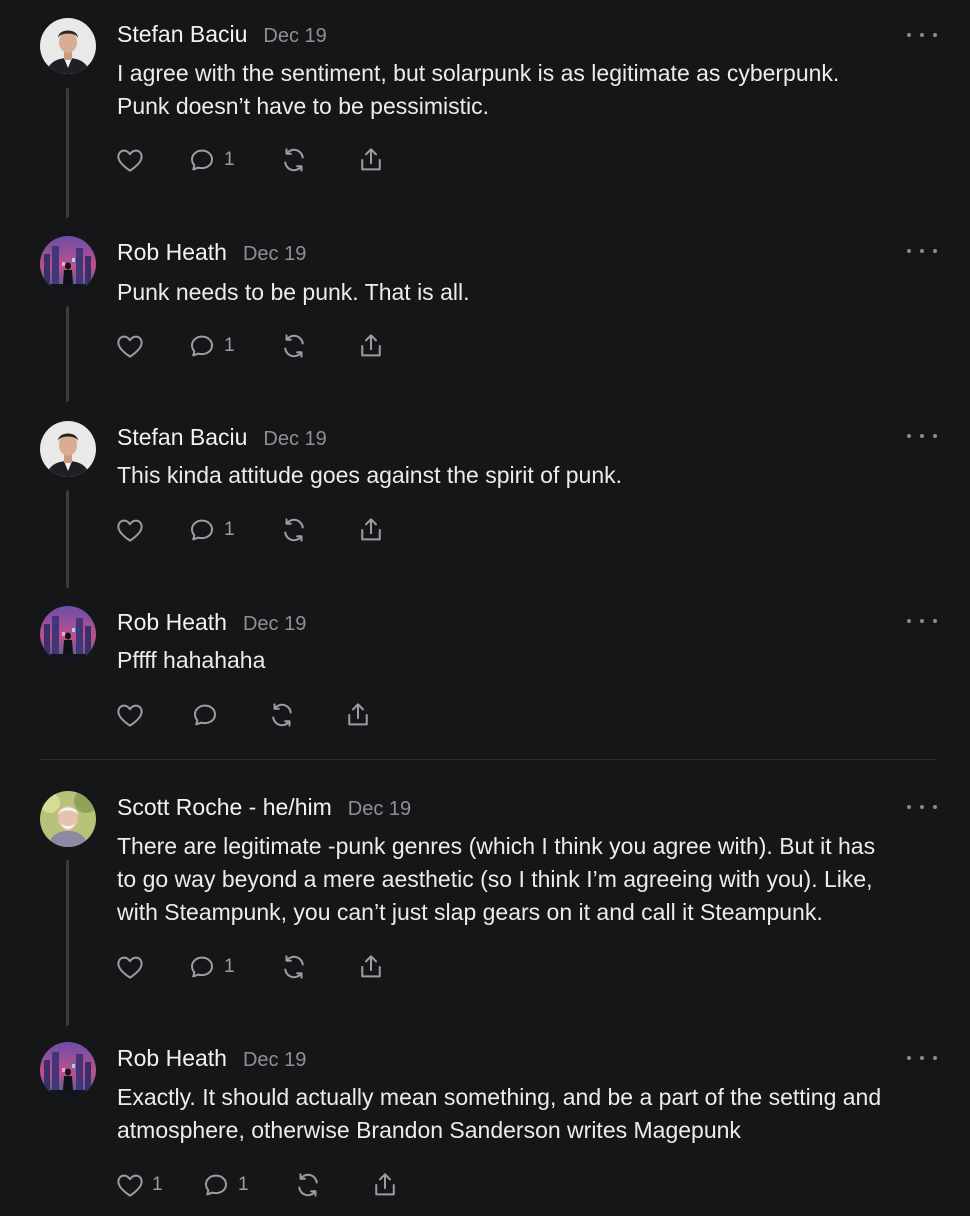 Image resolution: width=970 pixels, height=1216 pixels. Describe the element at coordinates (224, 807) in the screenshot. I see `author-name: Scott Roche - he/him` at that location.